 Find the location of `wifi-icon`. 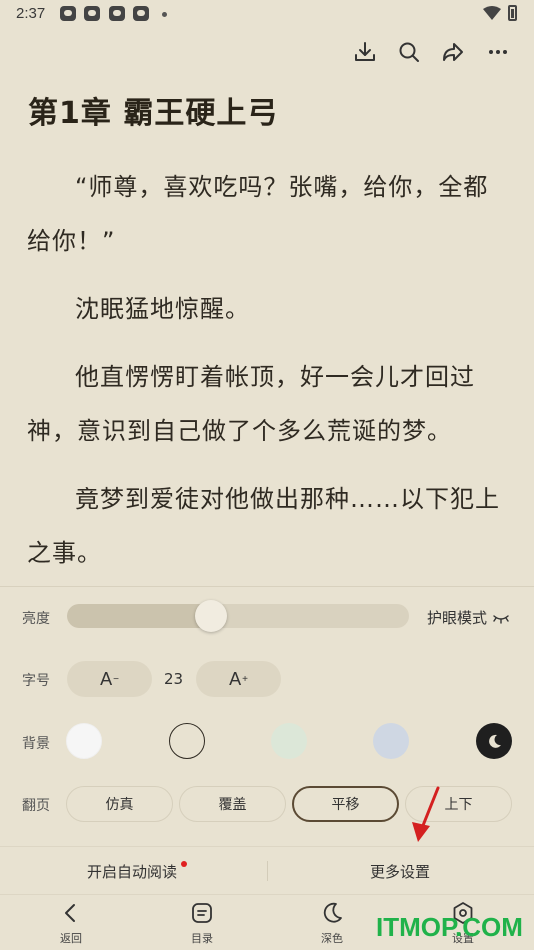

wifi-icon is located at coordinates (492, 13).